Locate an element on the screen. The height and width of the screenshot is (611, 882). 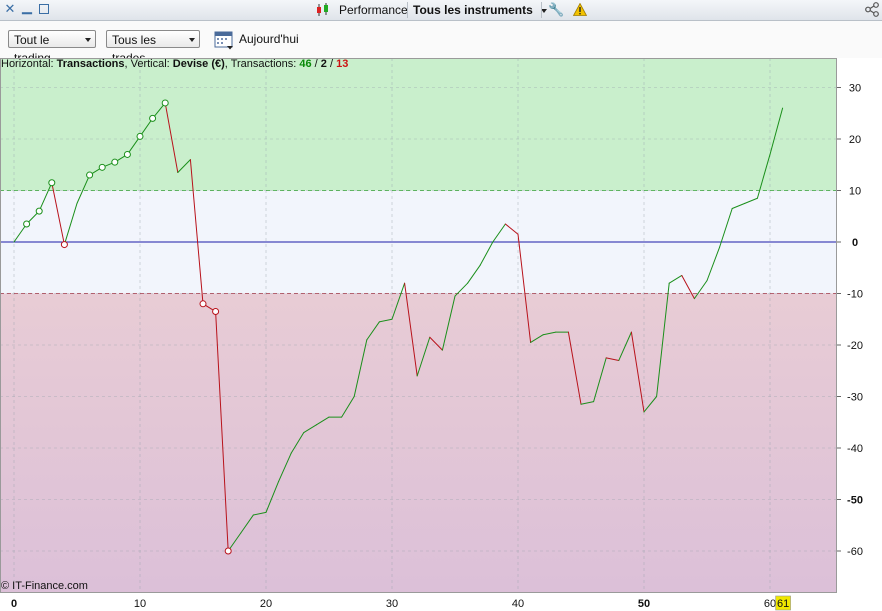
warning-icon is located at coordinates (580, 10).